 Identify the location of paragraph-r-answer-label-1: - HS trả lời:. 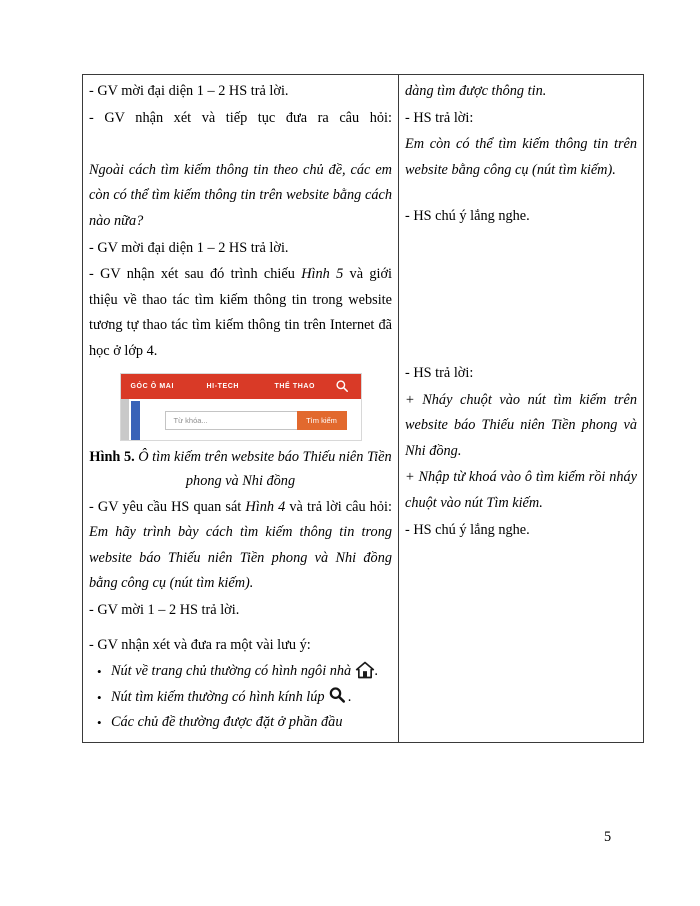
(439, 117).